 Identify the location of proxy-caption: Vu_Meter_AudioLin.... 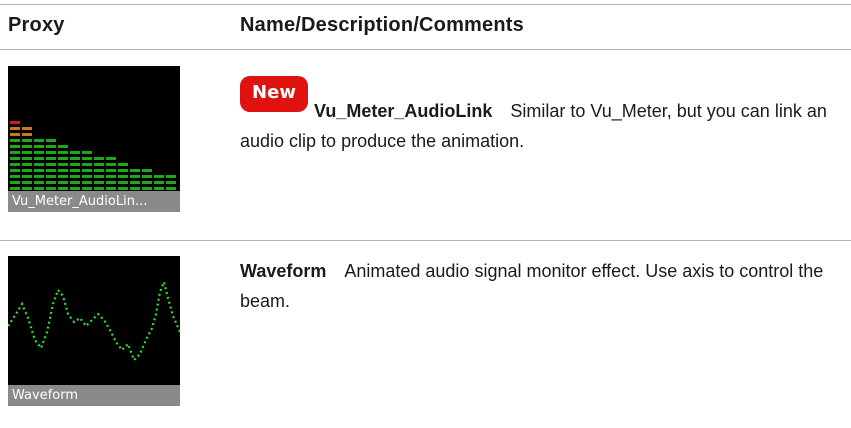
(94, 201).